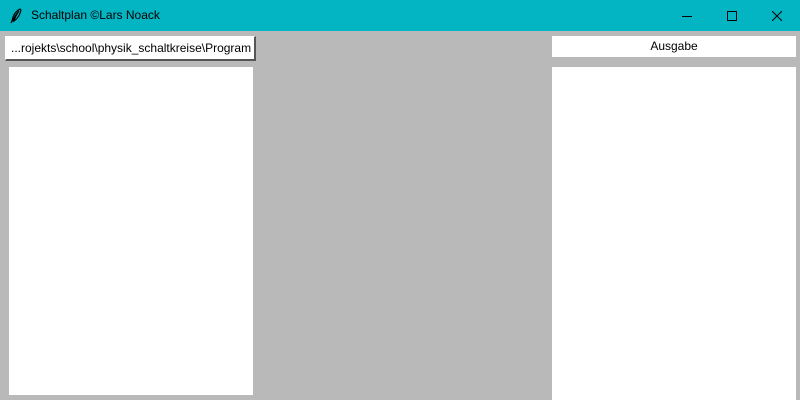 The width and height of the screenshot is (800, 400). I want to click on minimize-icon, so click(687, 16).